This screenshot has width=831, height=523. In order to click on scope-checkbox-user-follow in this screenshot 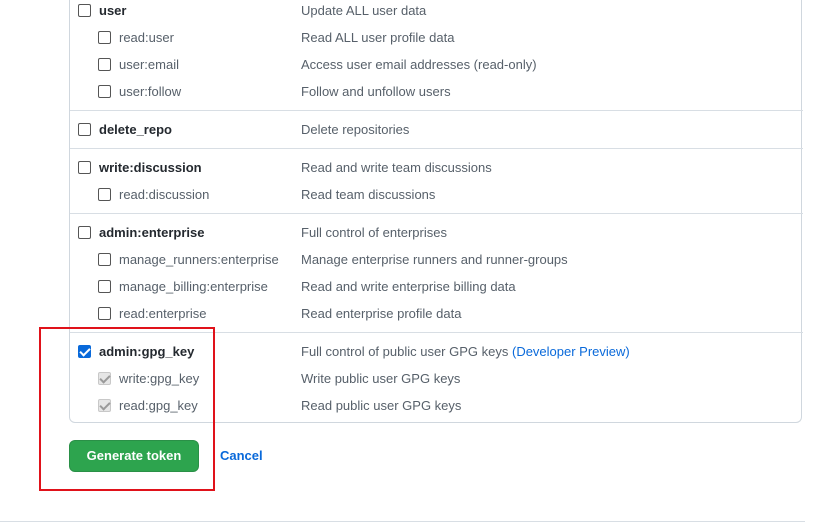, I will do `click(104, 91)`.